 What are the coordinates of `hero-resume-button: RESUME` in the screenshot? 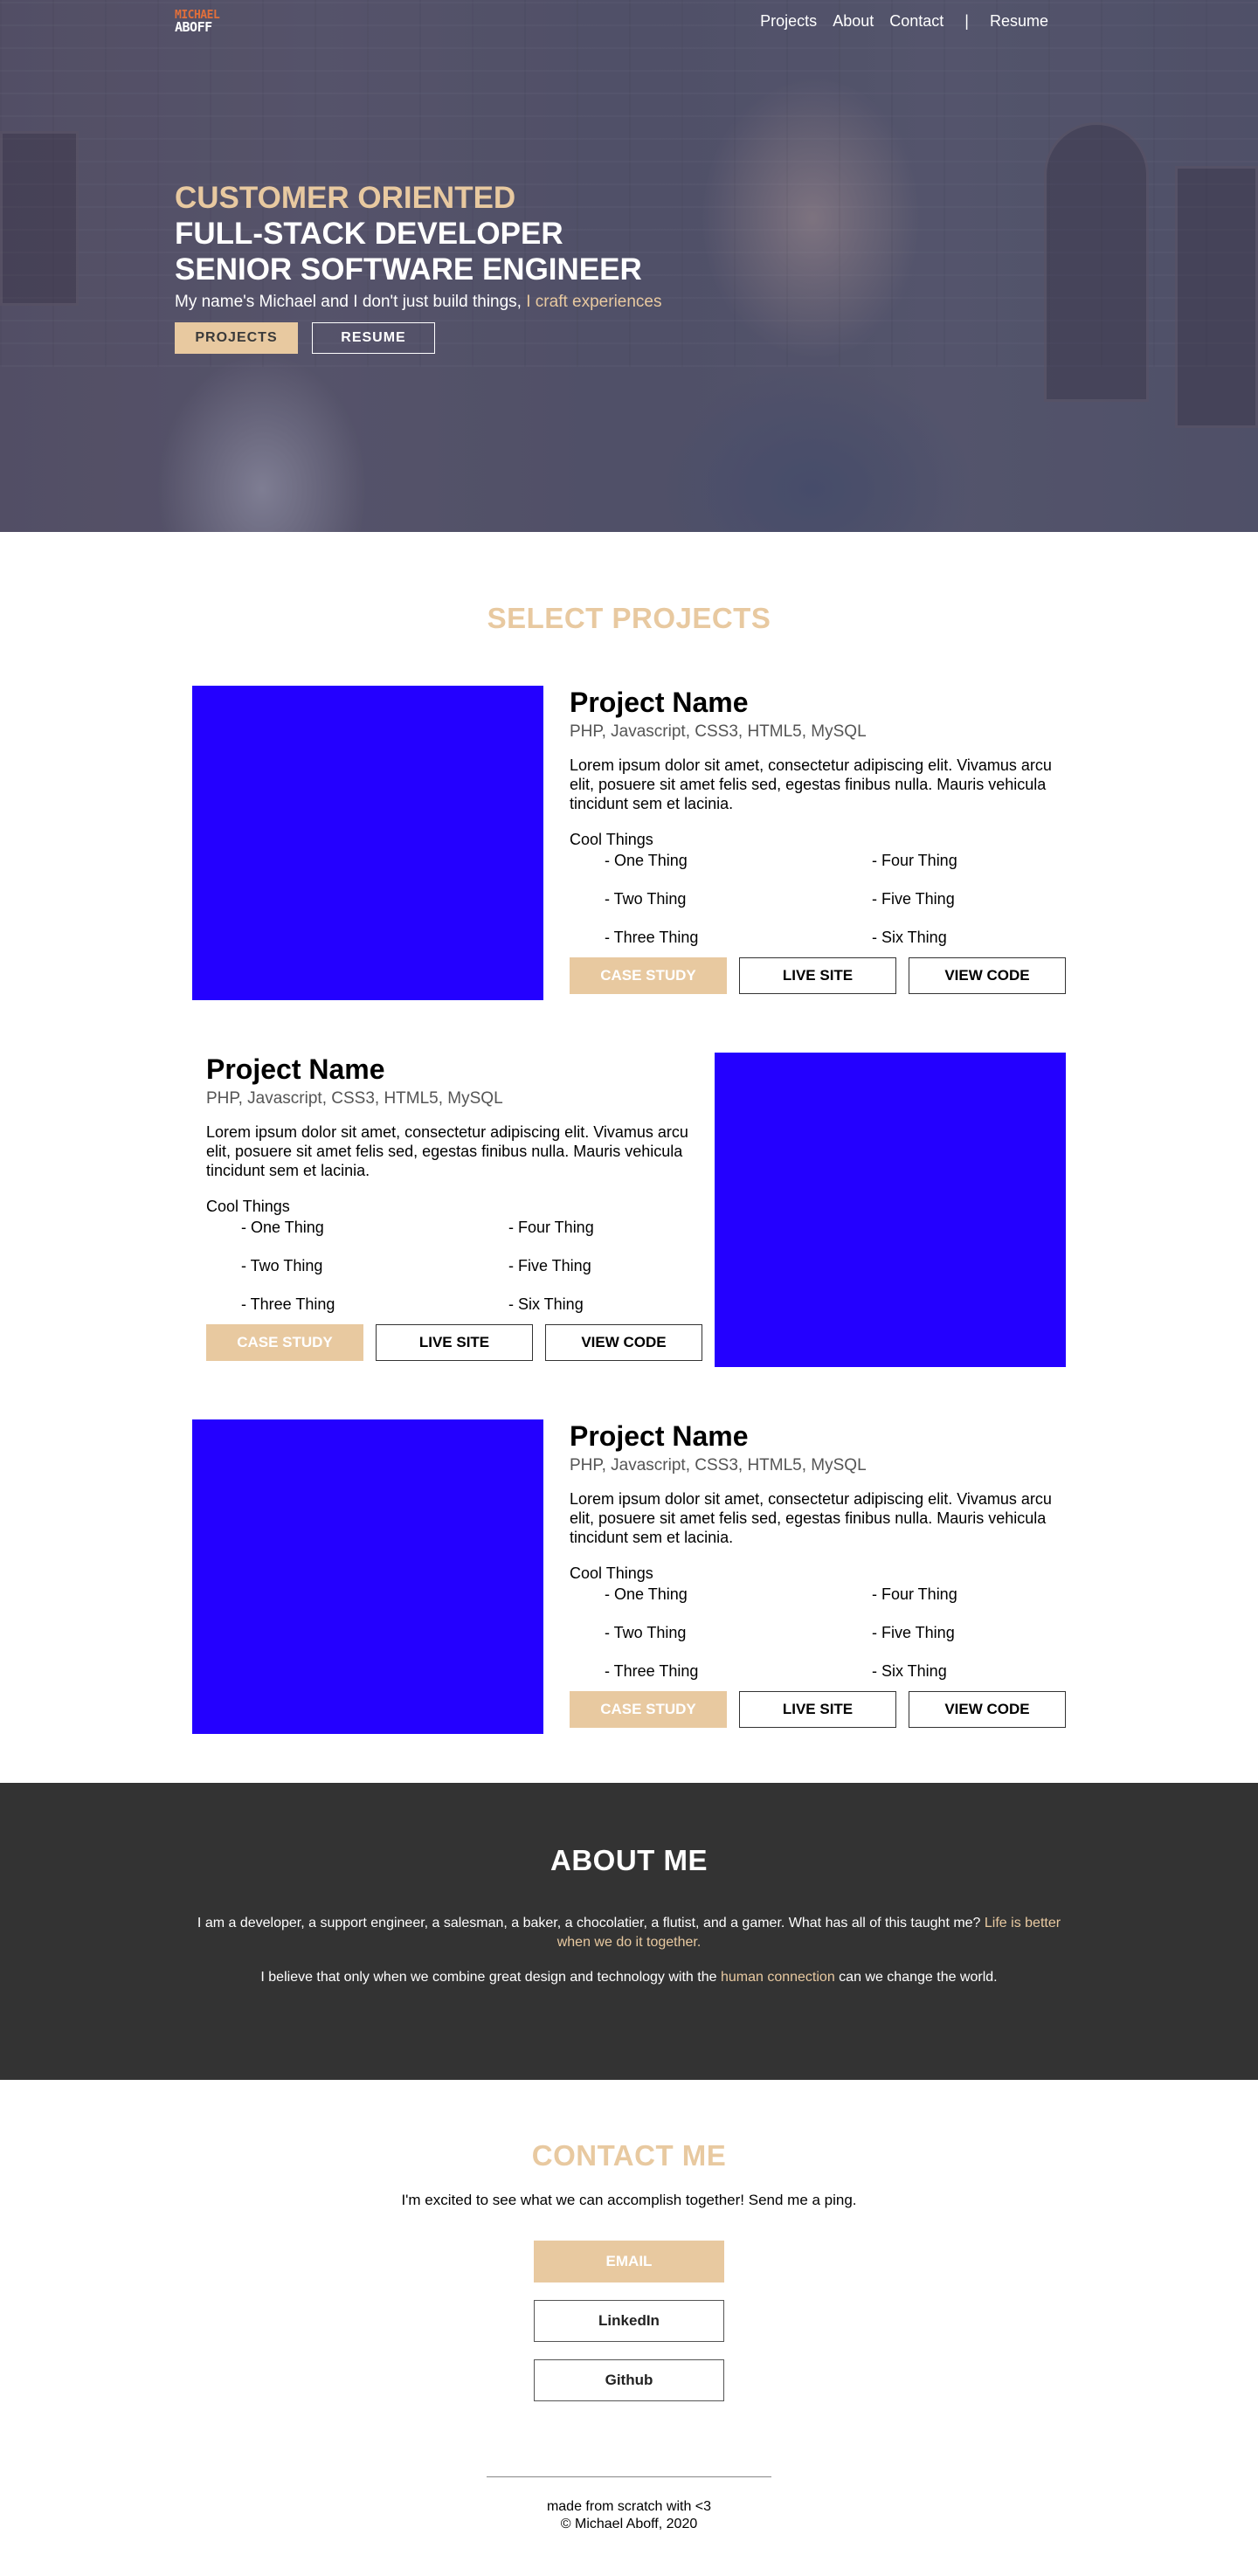 It's located at (373, 338).